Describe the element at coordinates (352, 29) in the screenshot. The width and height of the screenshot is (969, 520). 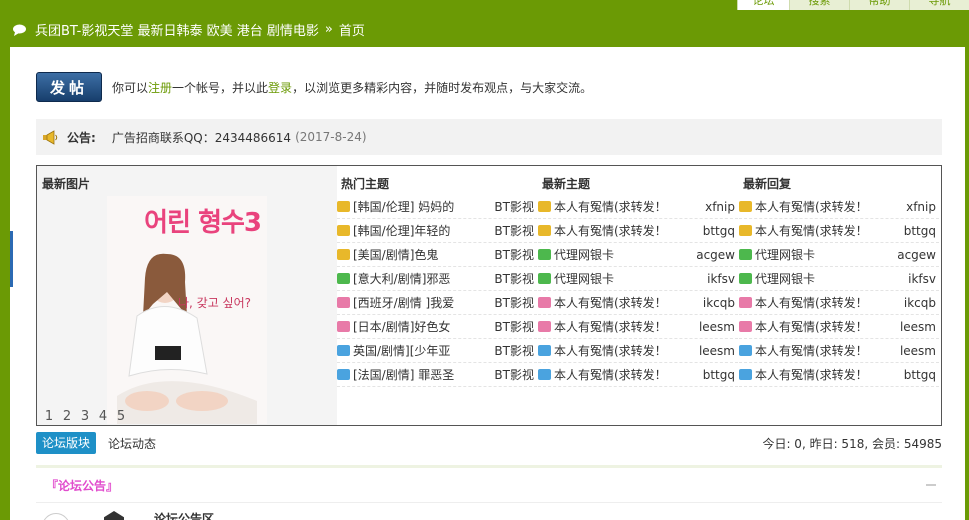
I see `breadcrumb-current: 首页` at that location.